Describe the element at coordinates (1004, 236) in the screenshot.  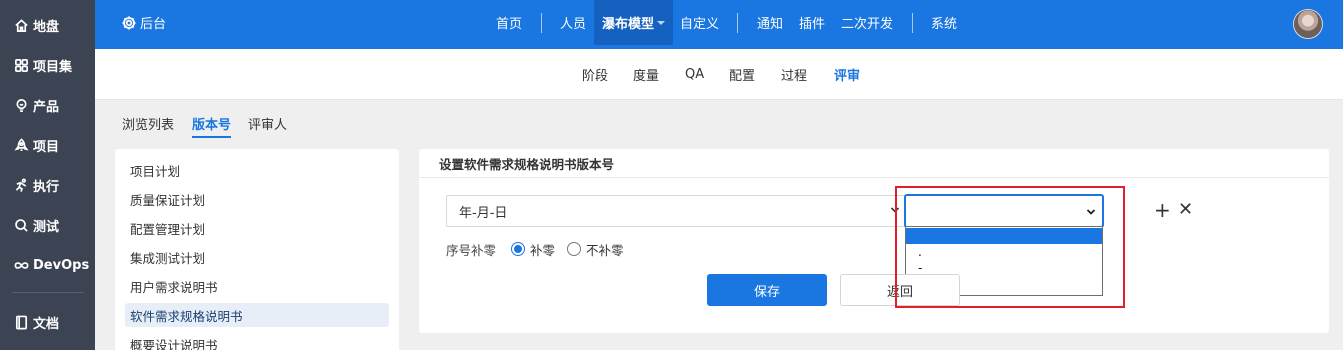
I see `dropdown-option-empty` at that location.